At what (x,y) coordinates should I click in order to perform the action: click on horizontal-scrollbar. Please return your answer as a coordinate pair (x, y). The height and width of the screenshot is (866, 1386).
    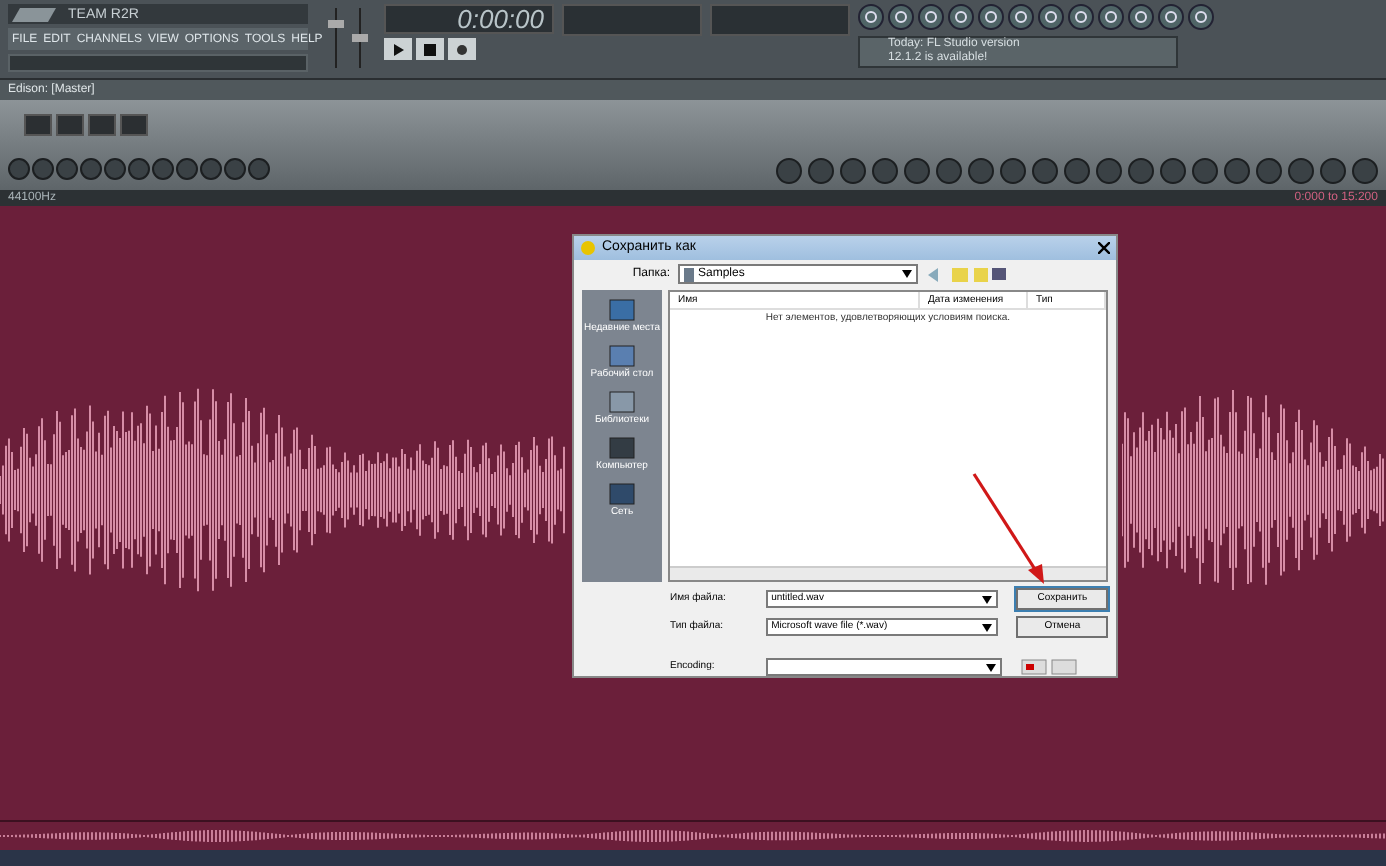
    Looking at the image, I should click on (888, 573).